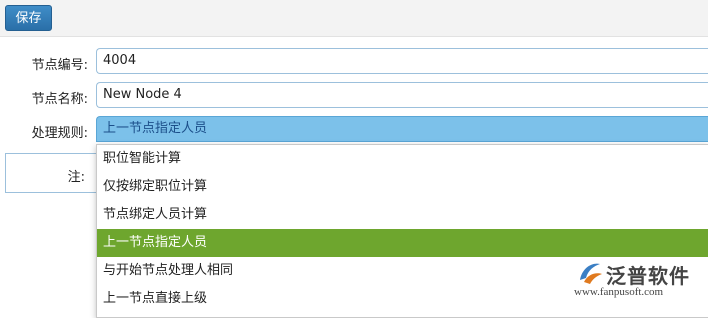  Describe the element at coordinates (402, 95) in the screenshot. I see `node-name-field: New Node 4` at that location.